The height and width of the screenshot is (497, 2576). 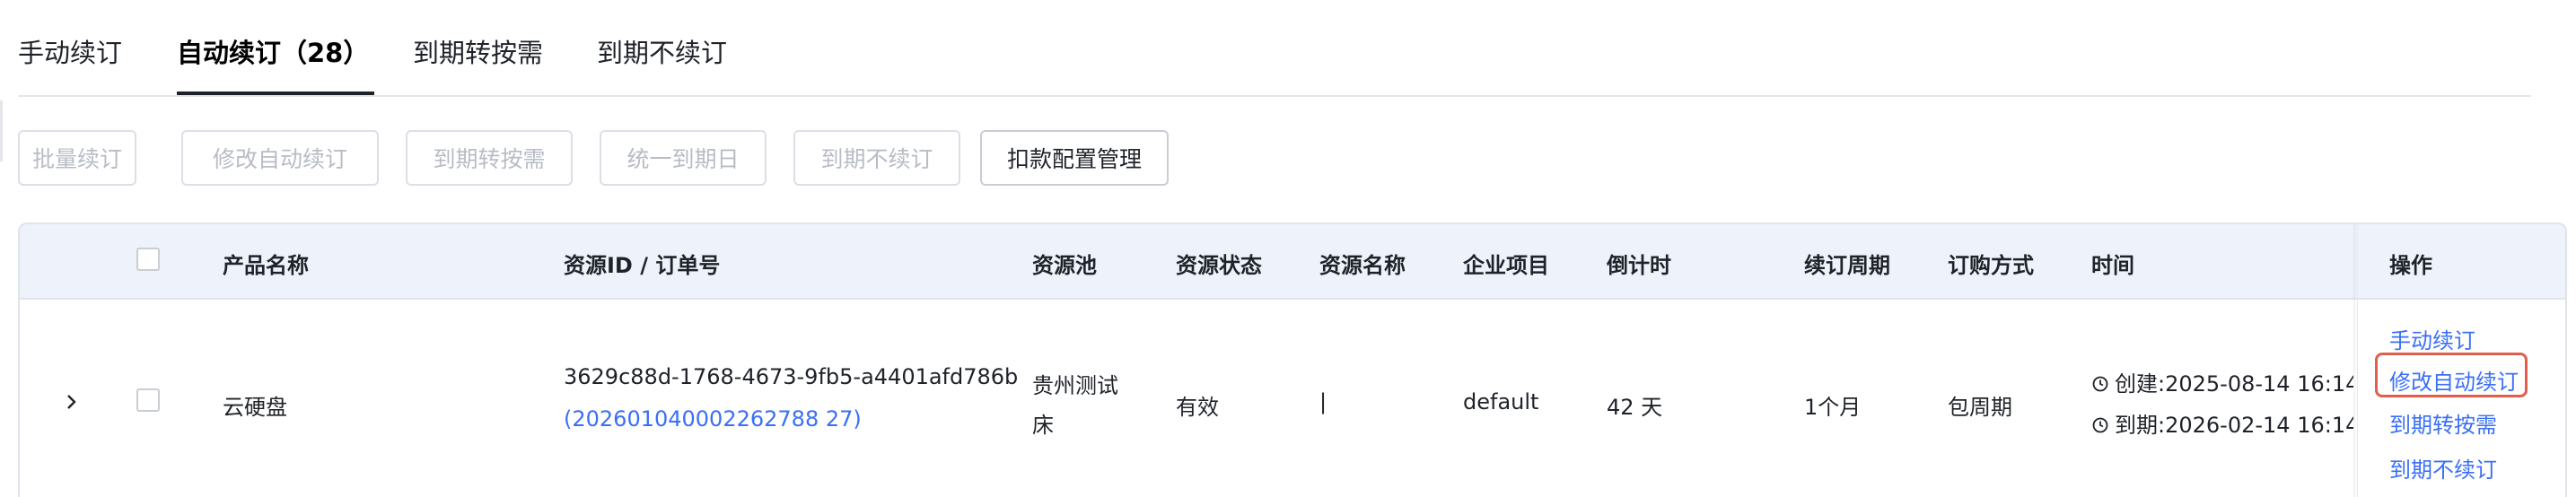 I want to click on chevron-right-icon, so click(x=71, y=402).